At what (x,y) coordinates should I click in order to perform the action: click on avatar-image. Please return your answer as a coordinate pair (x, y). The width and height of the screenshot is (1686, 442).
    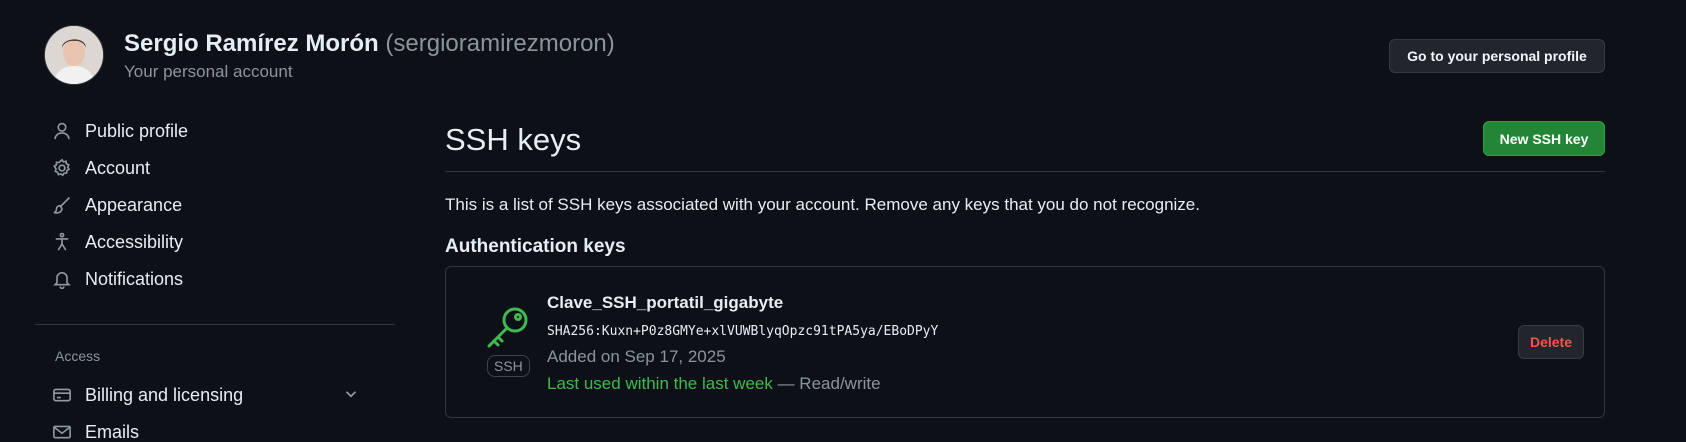
    Looking at the image, I should click on (74, 55).